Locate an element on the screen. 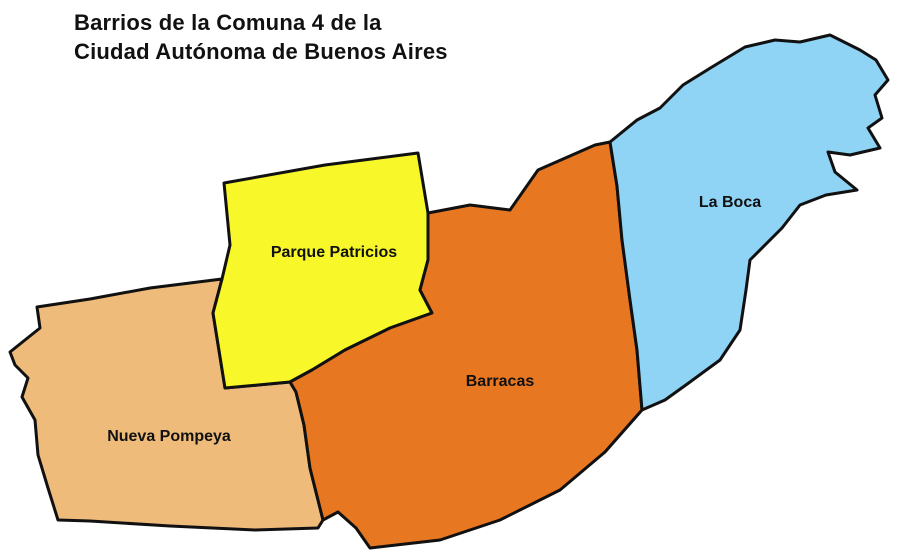  label-parque-patricios: Parque Patricios is located at coordinates (334, 252).